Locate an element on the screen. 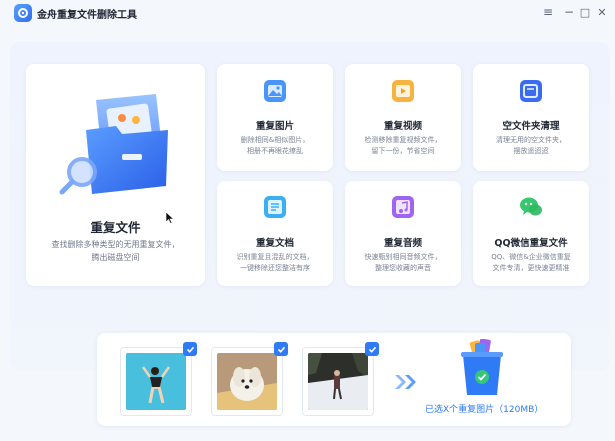  card-desc-line1: 查找删除多种类型的无用重复文件， is located at coordinates (115, 244).